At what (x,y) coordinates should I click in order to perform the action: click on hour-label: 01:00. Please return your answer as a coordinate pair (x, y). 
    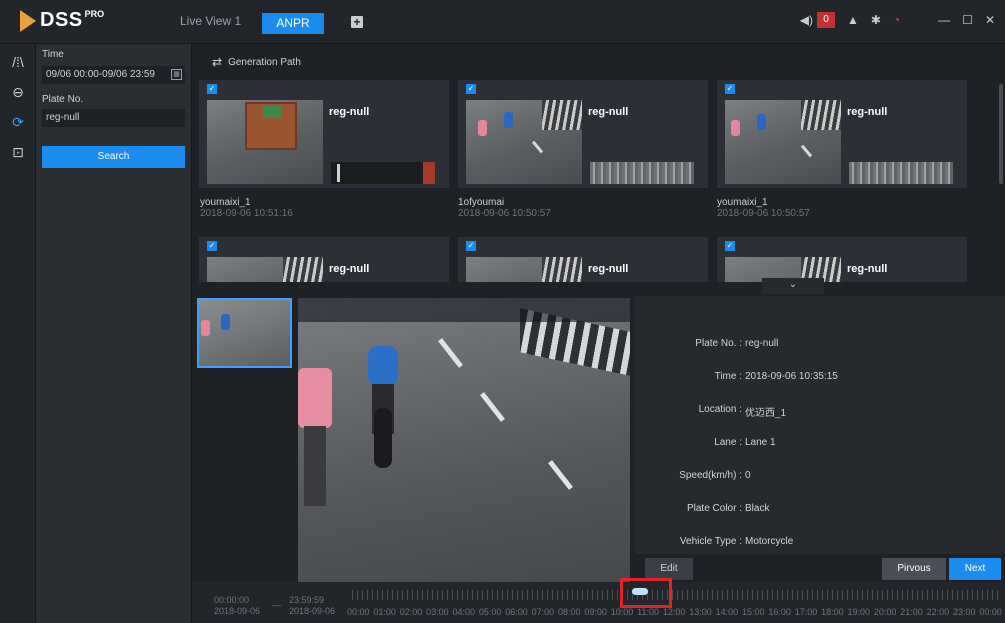
    Looking at the image, I should click on (384, 612).